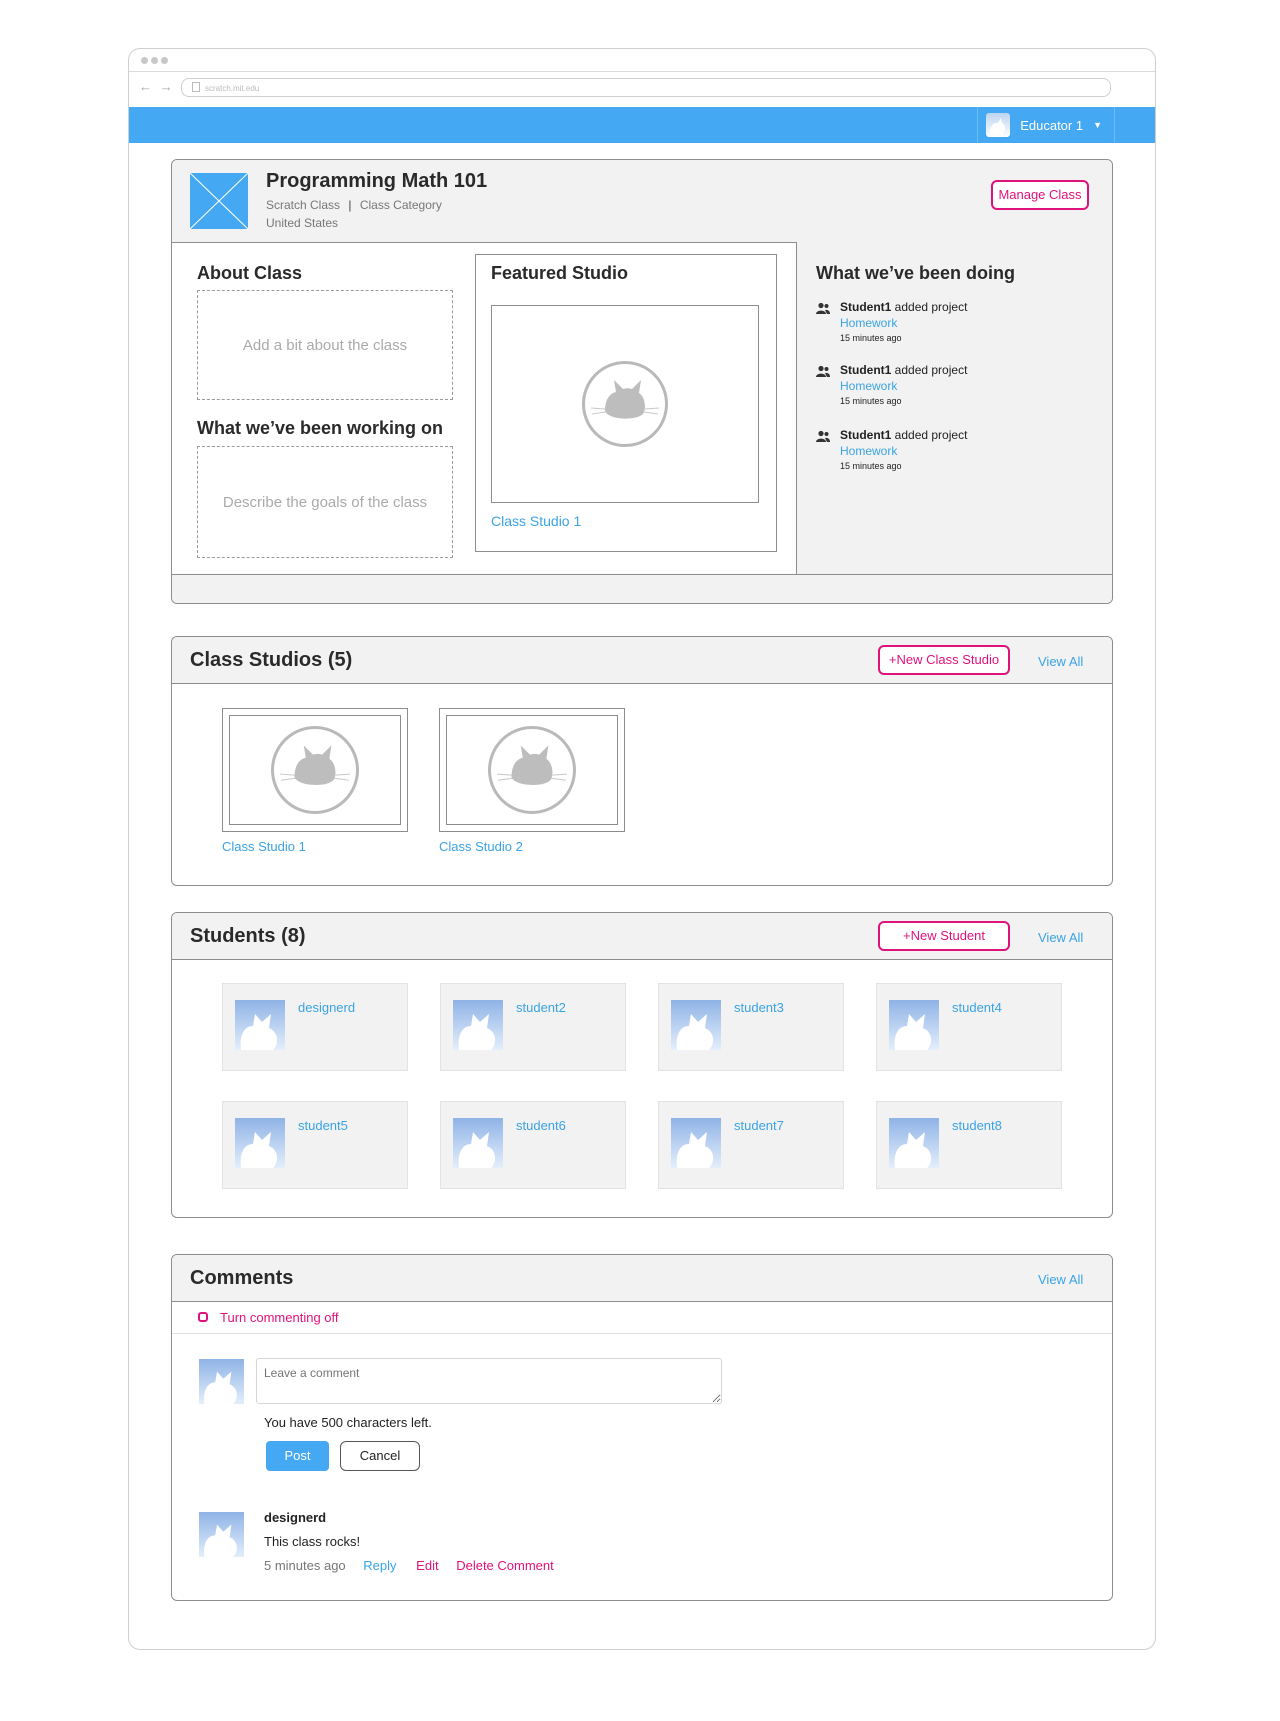  I want to click on student-name-link: student5, so click(323, 1125).